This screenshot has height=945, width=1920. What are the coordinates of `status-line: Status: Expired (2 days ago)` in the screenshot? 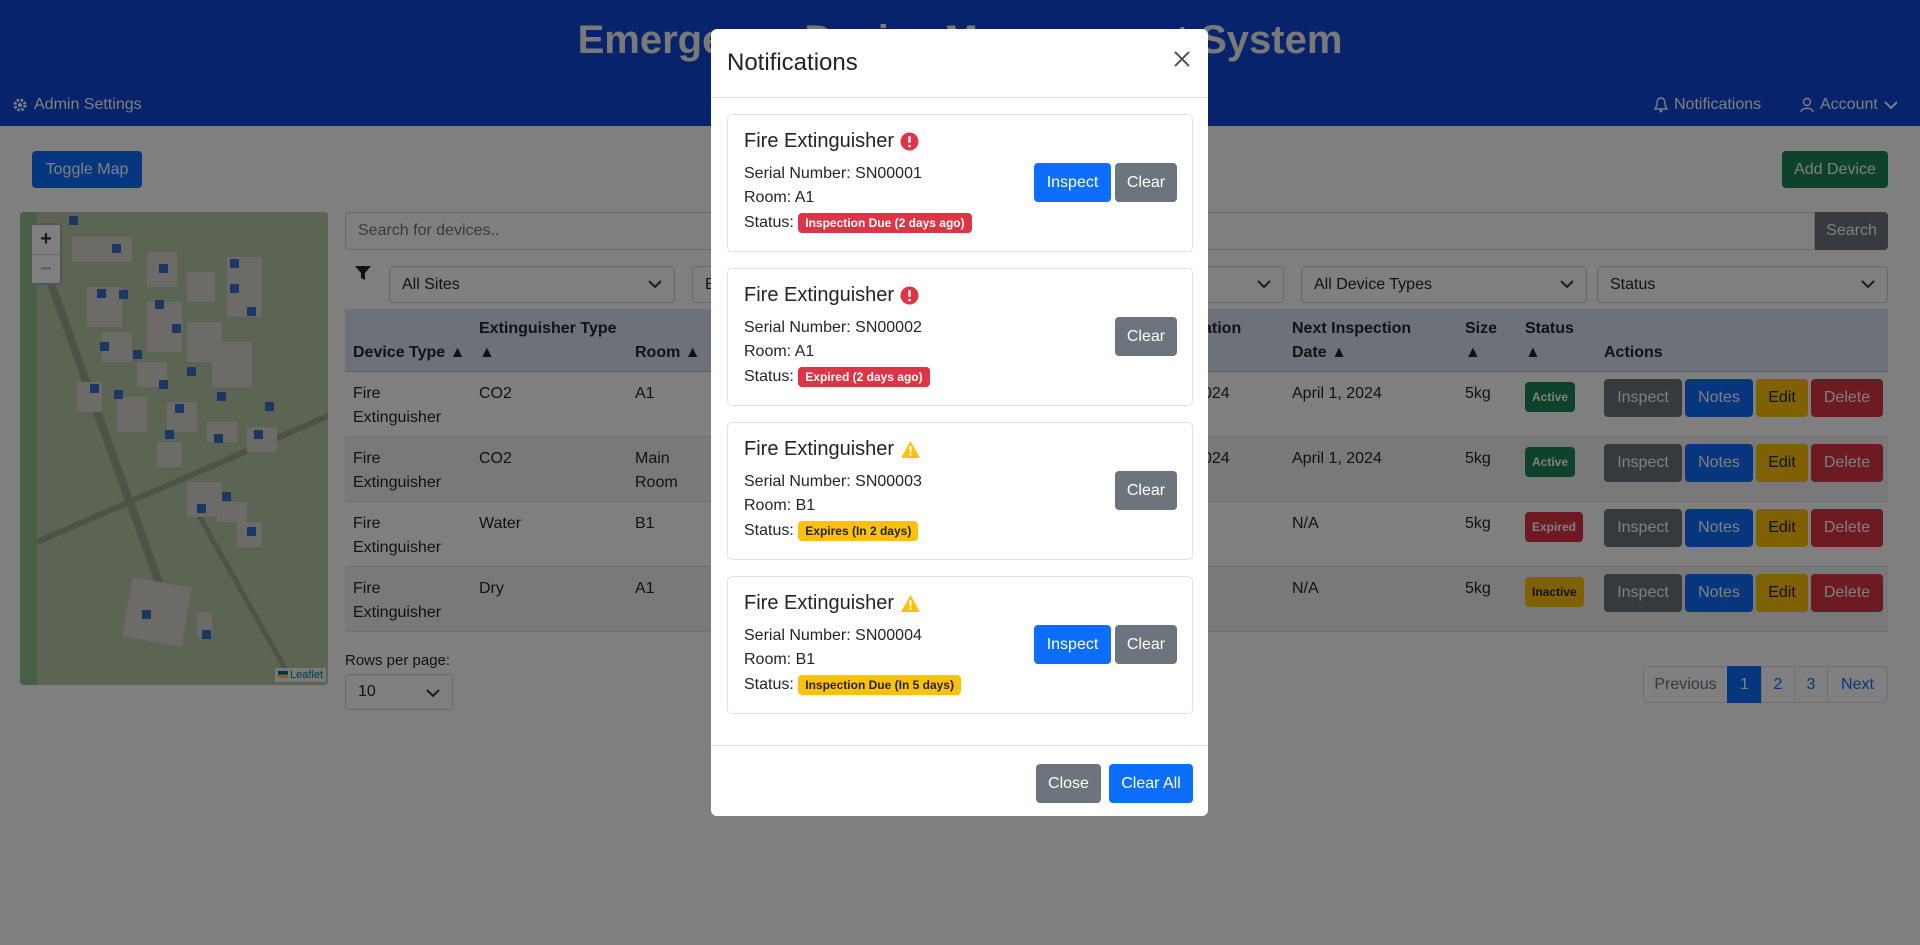 It's located at (837, 377).